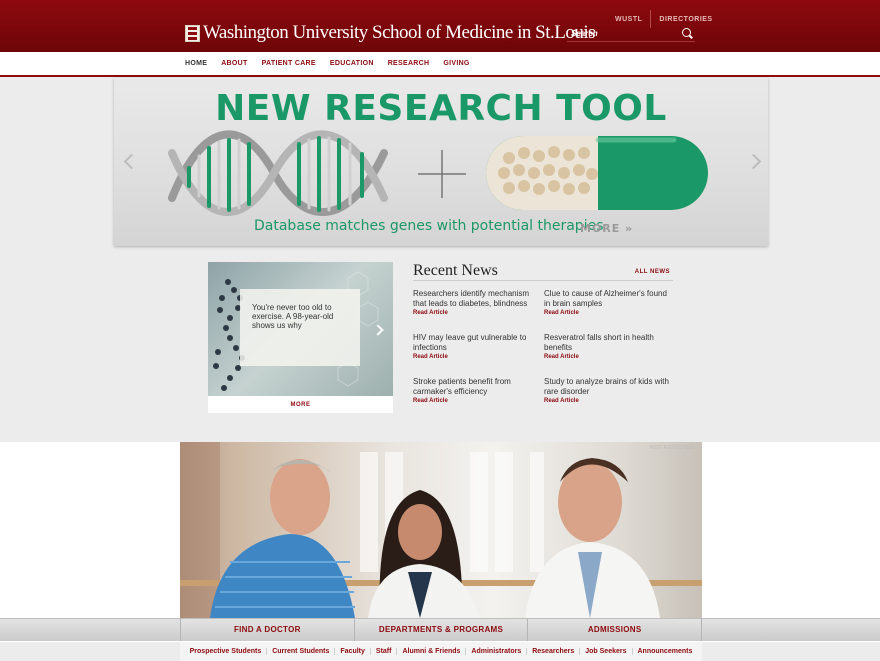 The width and height of the screenshot is (880, 661). Describe the element at coordinates (300, 651) in the screenshot. I see `audience-link-current-students: Current Students` at that location.